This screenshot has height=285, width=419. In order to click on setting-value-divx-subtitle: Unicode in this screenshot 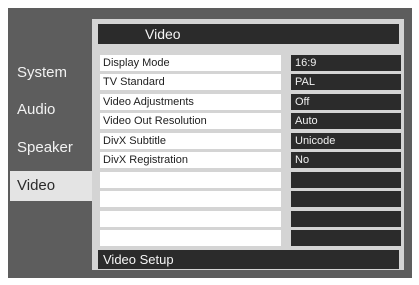, I will do `click(346, 141)`.